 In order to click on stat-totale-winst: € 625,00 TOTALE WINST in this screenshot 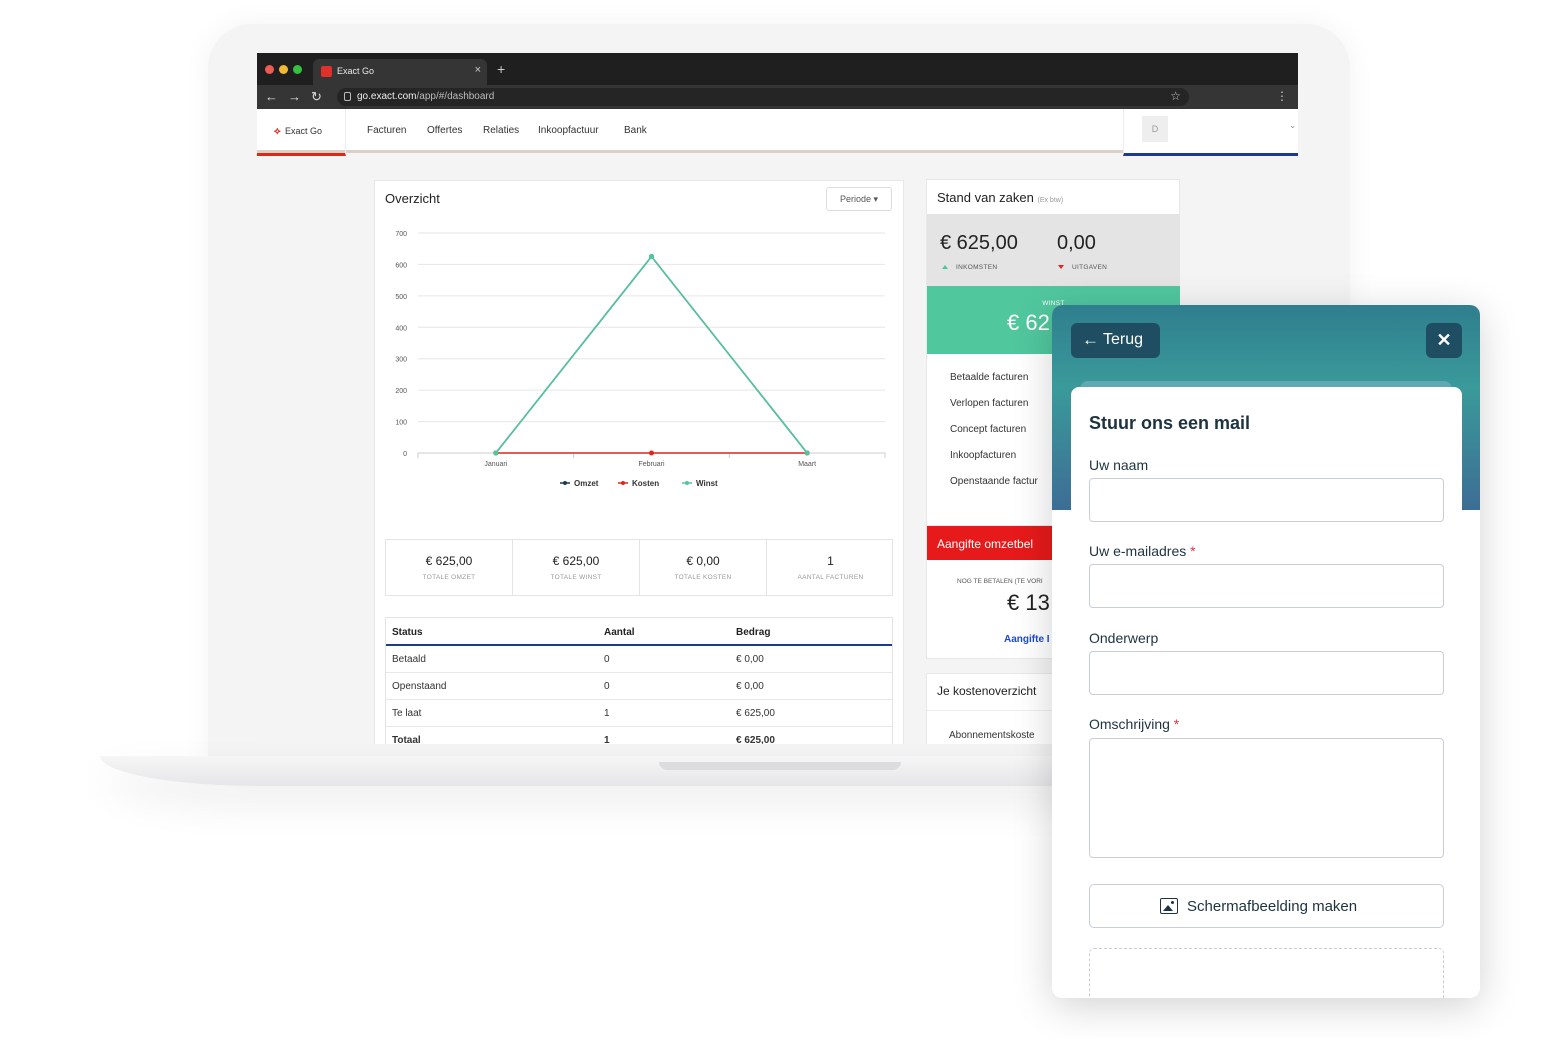, I will do `click(576, 567)`.